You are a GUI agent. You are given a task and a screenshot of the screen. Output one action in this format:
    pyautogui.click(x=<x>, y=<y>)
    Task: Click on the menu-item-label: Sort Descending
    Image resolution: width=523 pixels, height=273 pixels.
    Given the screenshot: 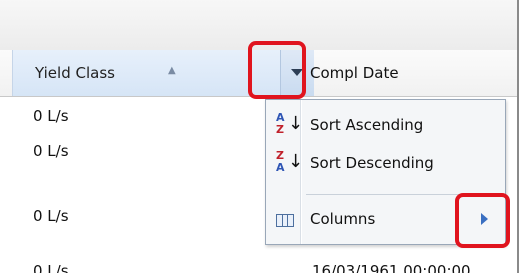 What is the action you would take?
    pyautogui.click(x=372, y=163)
    